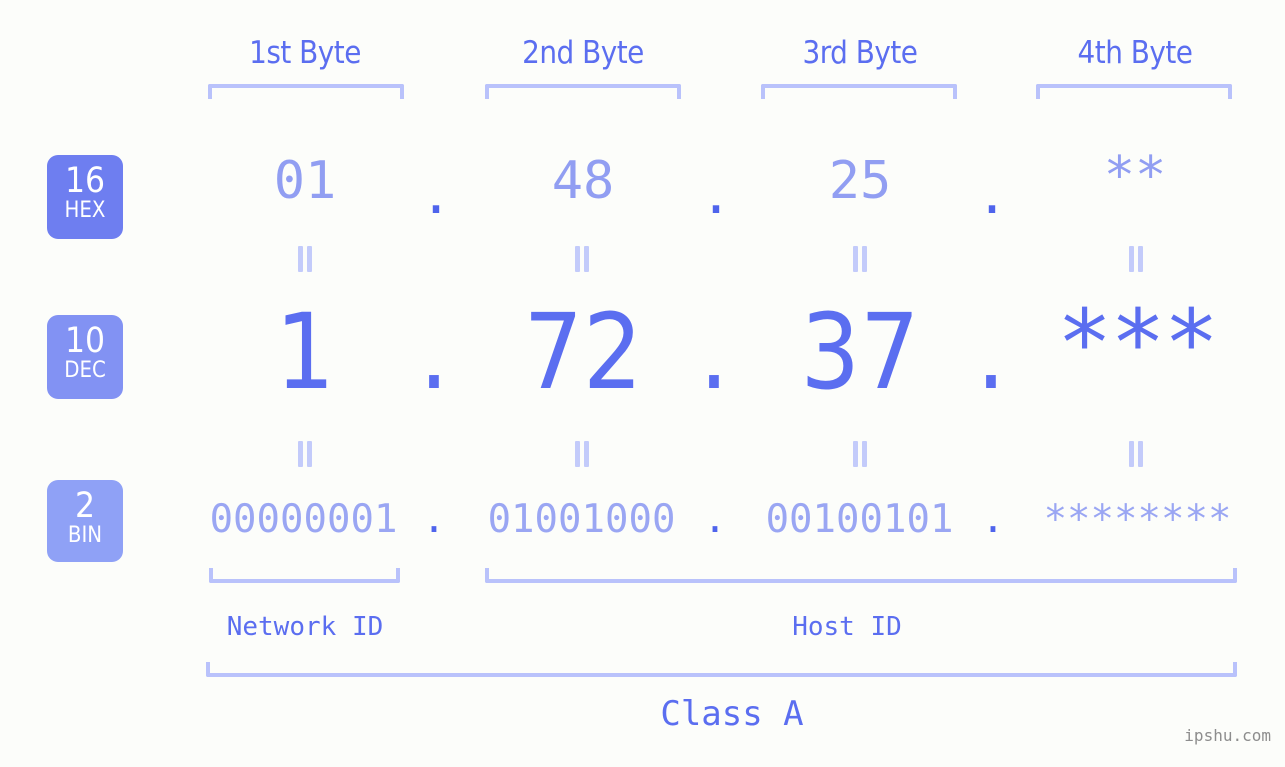 The width and height of the screenshot is (1285, 767). I want to click on base-badge-dec: 10 DEC, so click(85, 357).